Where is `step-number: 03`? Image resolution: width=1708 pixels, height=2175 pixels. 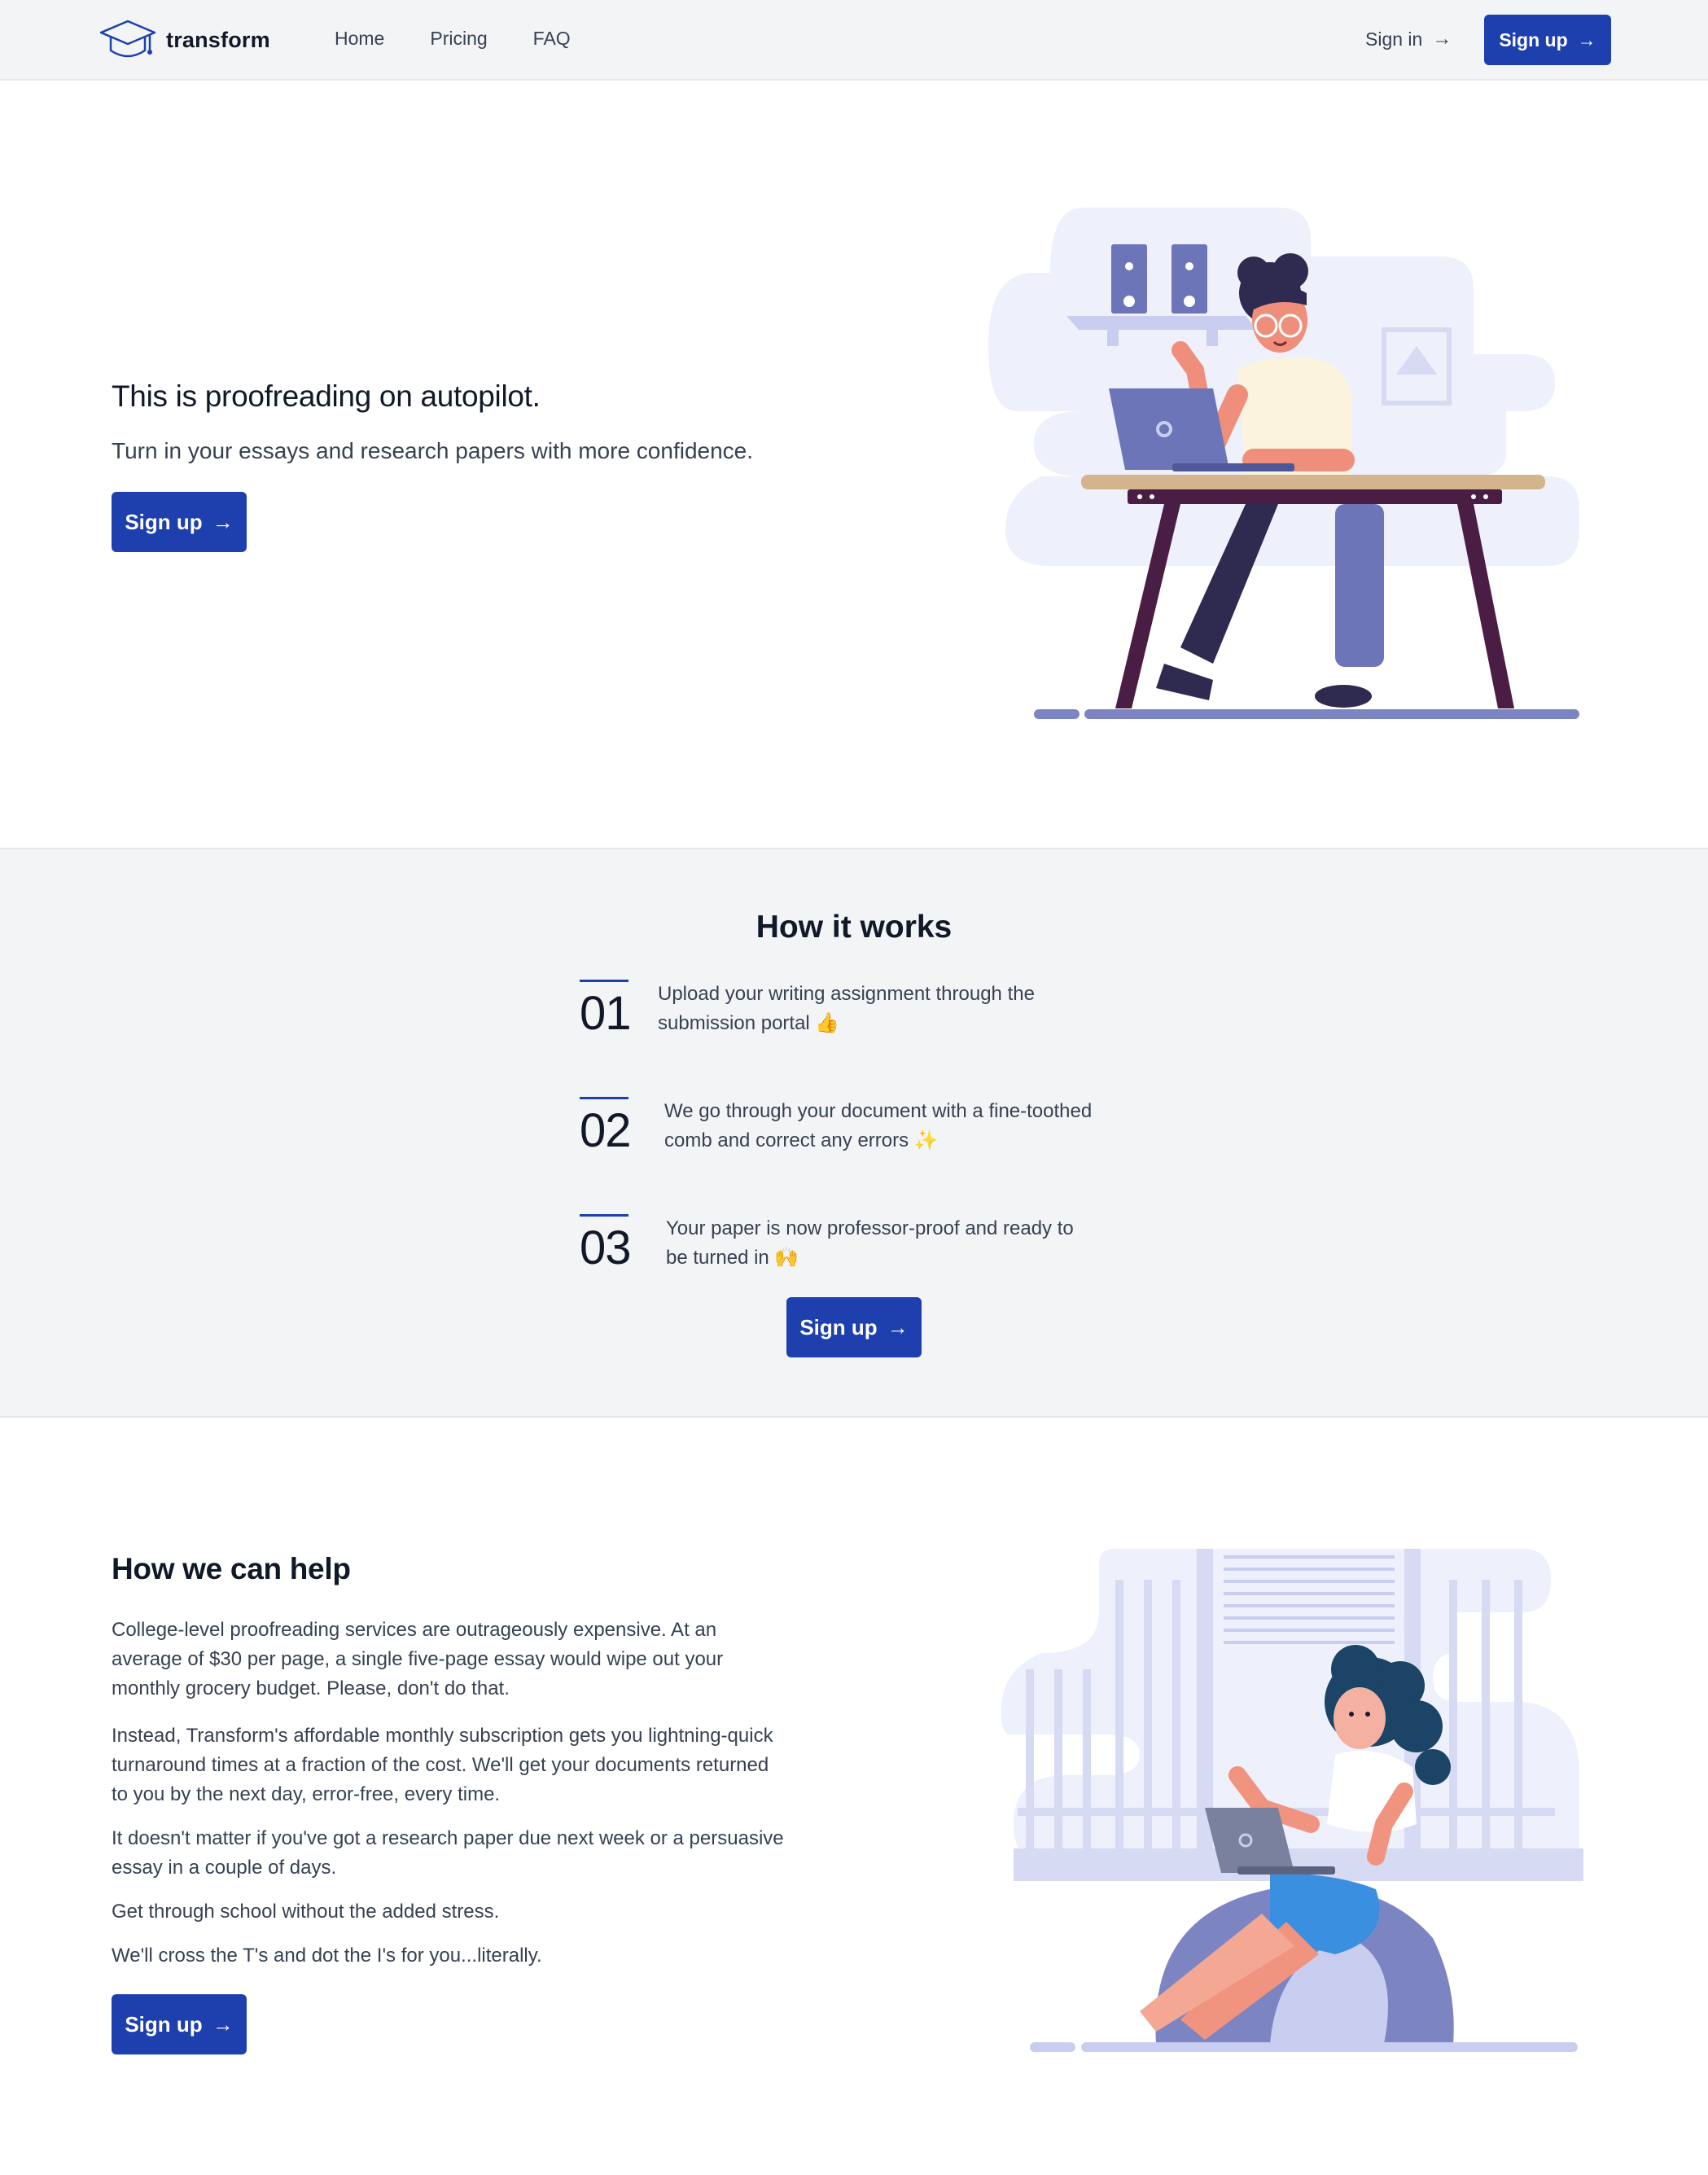 step-number: 03 is located at coordinates (606, 1247).